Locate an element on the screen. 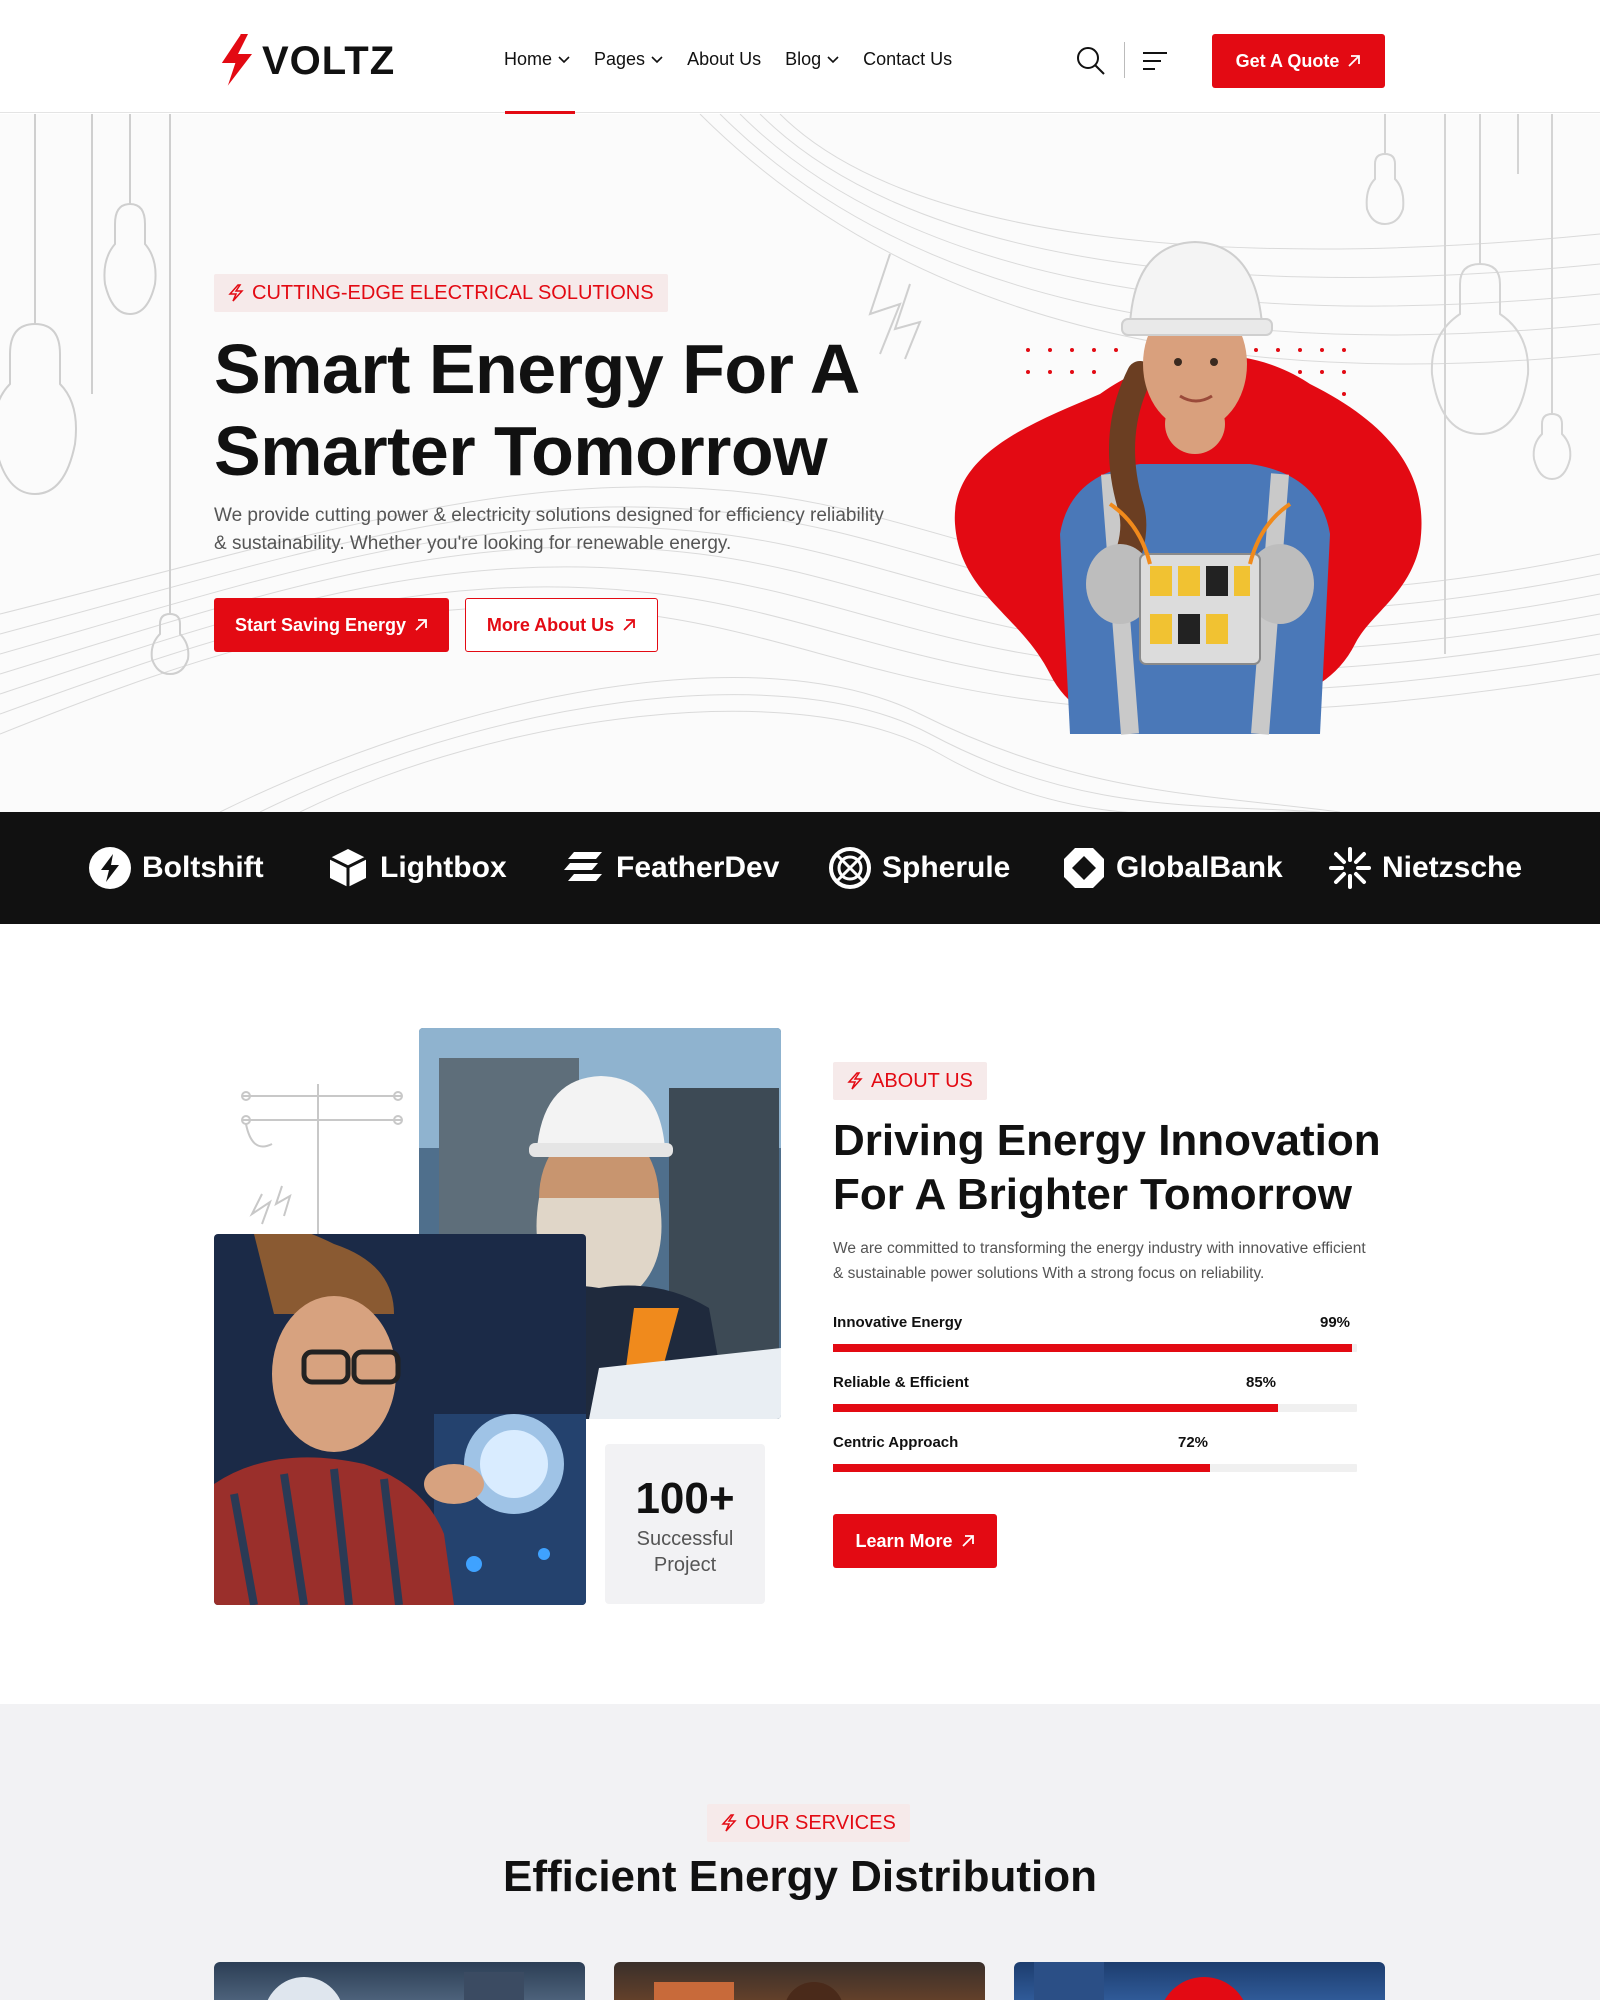 This screenshot has height=2000, width=1600. get-quote-button: Get A Quote is located at coordinates (1298, 61).